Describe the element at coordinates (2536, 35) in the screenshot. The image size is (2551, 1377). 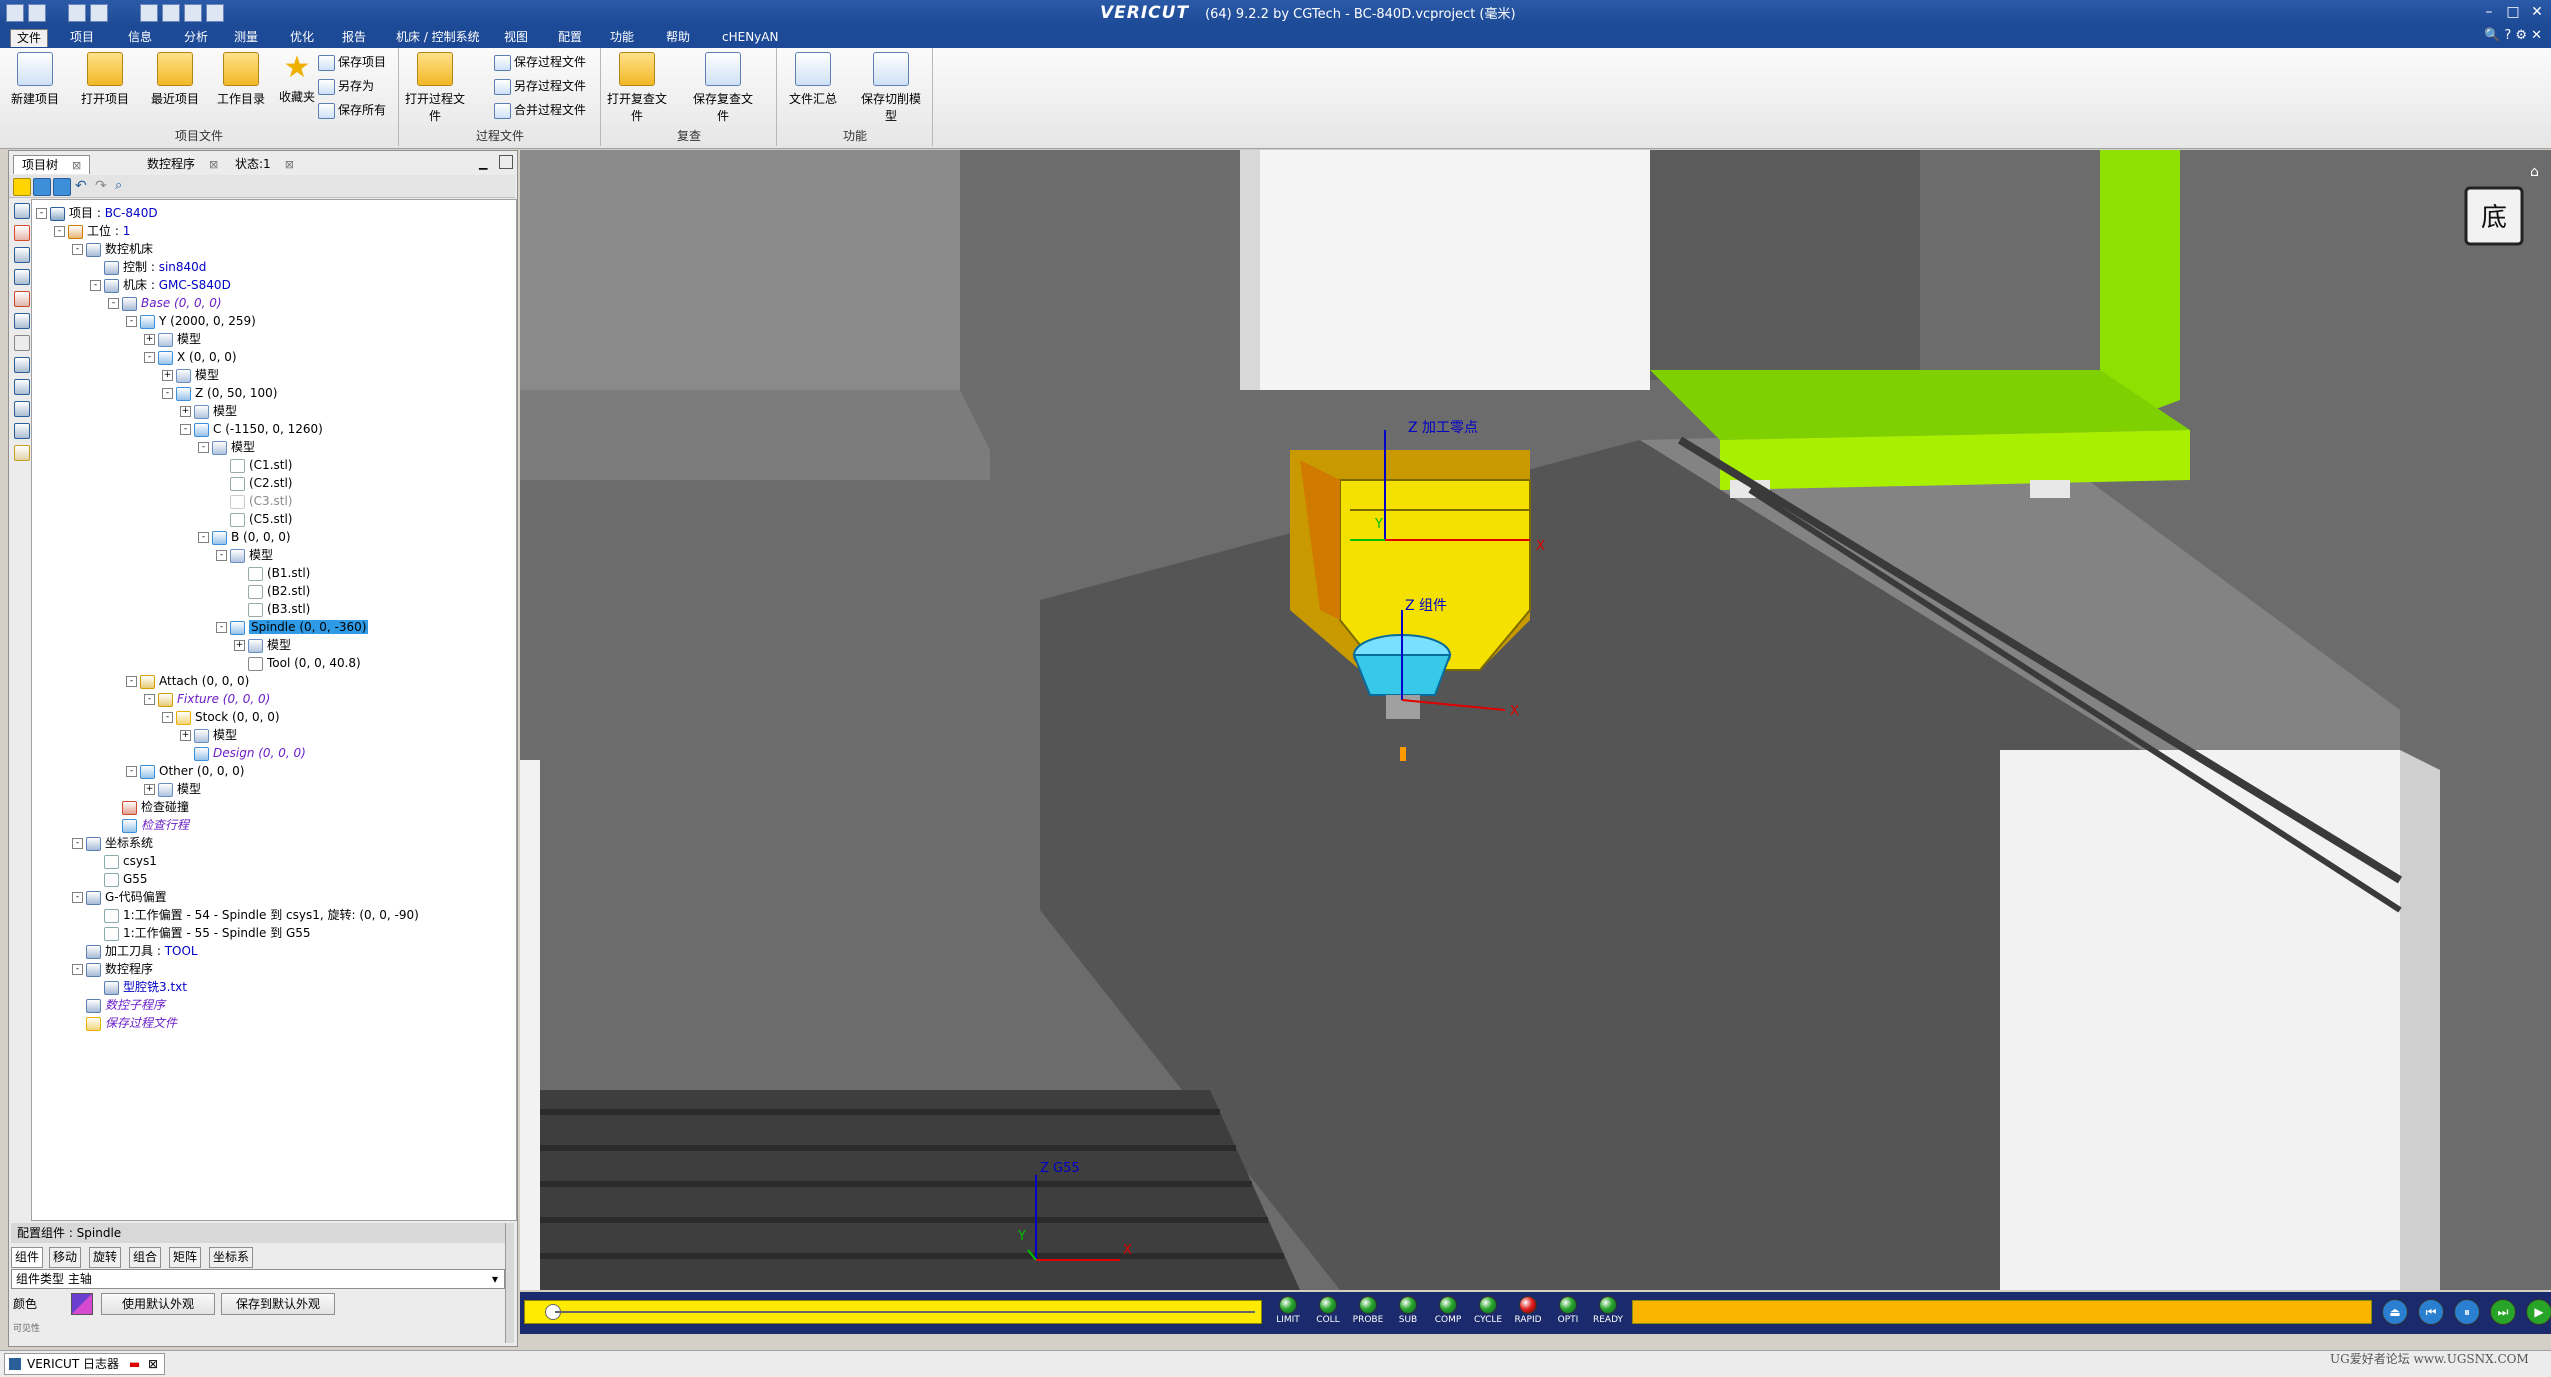
I see `close-icon: ✕` at that location.